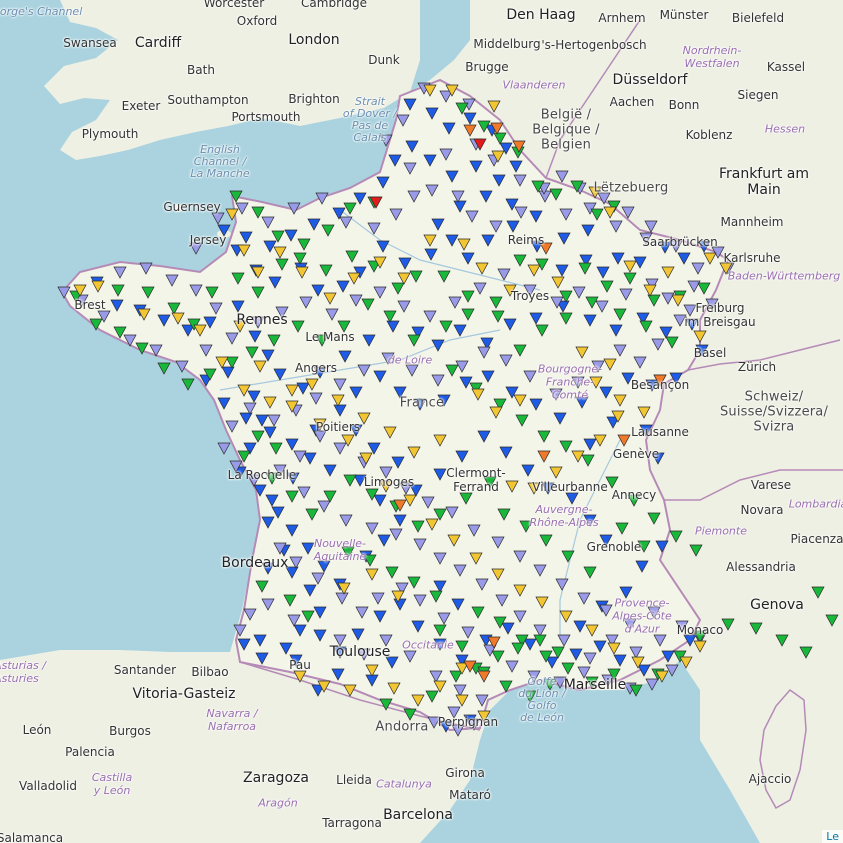  What do you see at coordinates (178, 208) in the screenshot?
I see `land-guernsey` at bounding box center [178, 208].